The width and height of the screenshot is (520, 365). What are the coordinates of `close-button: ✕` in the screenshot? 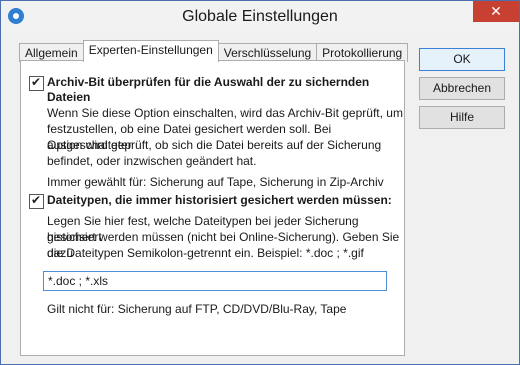 It's located at (496, 11).